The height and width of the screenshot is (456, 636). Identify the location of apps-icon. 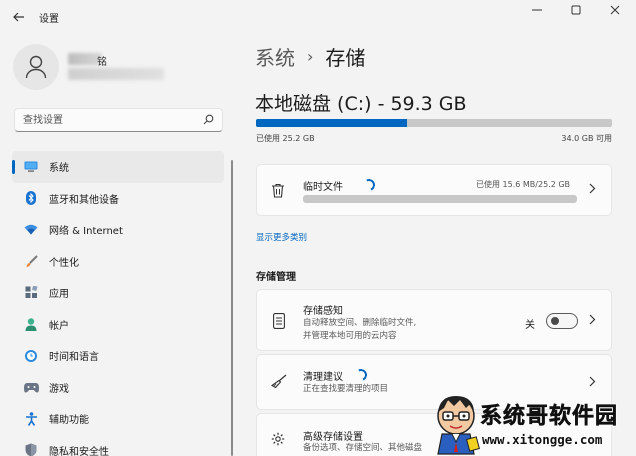
(31, 293).